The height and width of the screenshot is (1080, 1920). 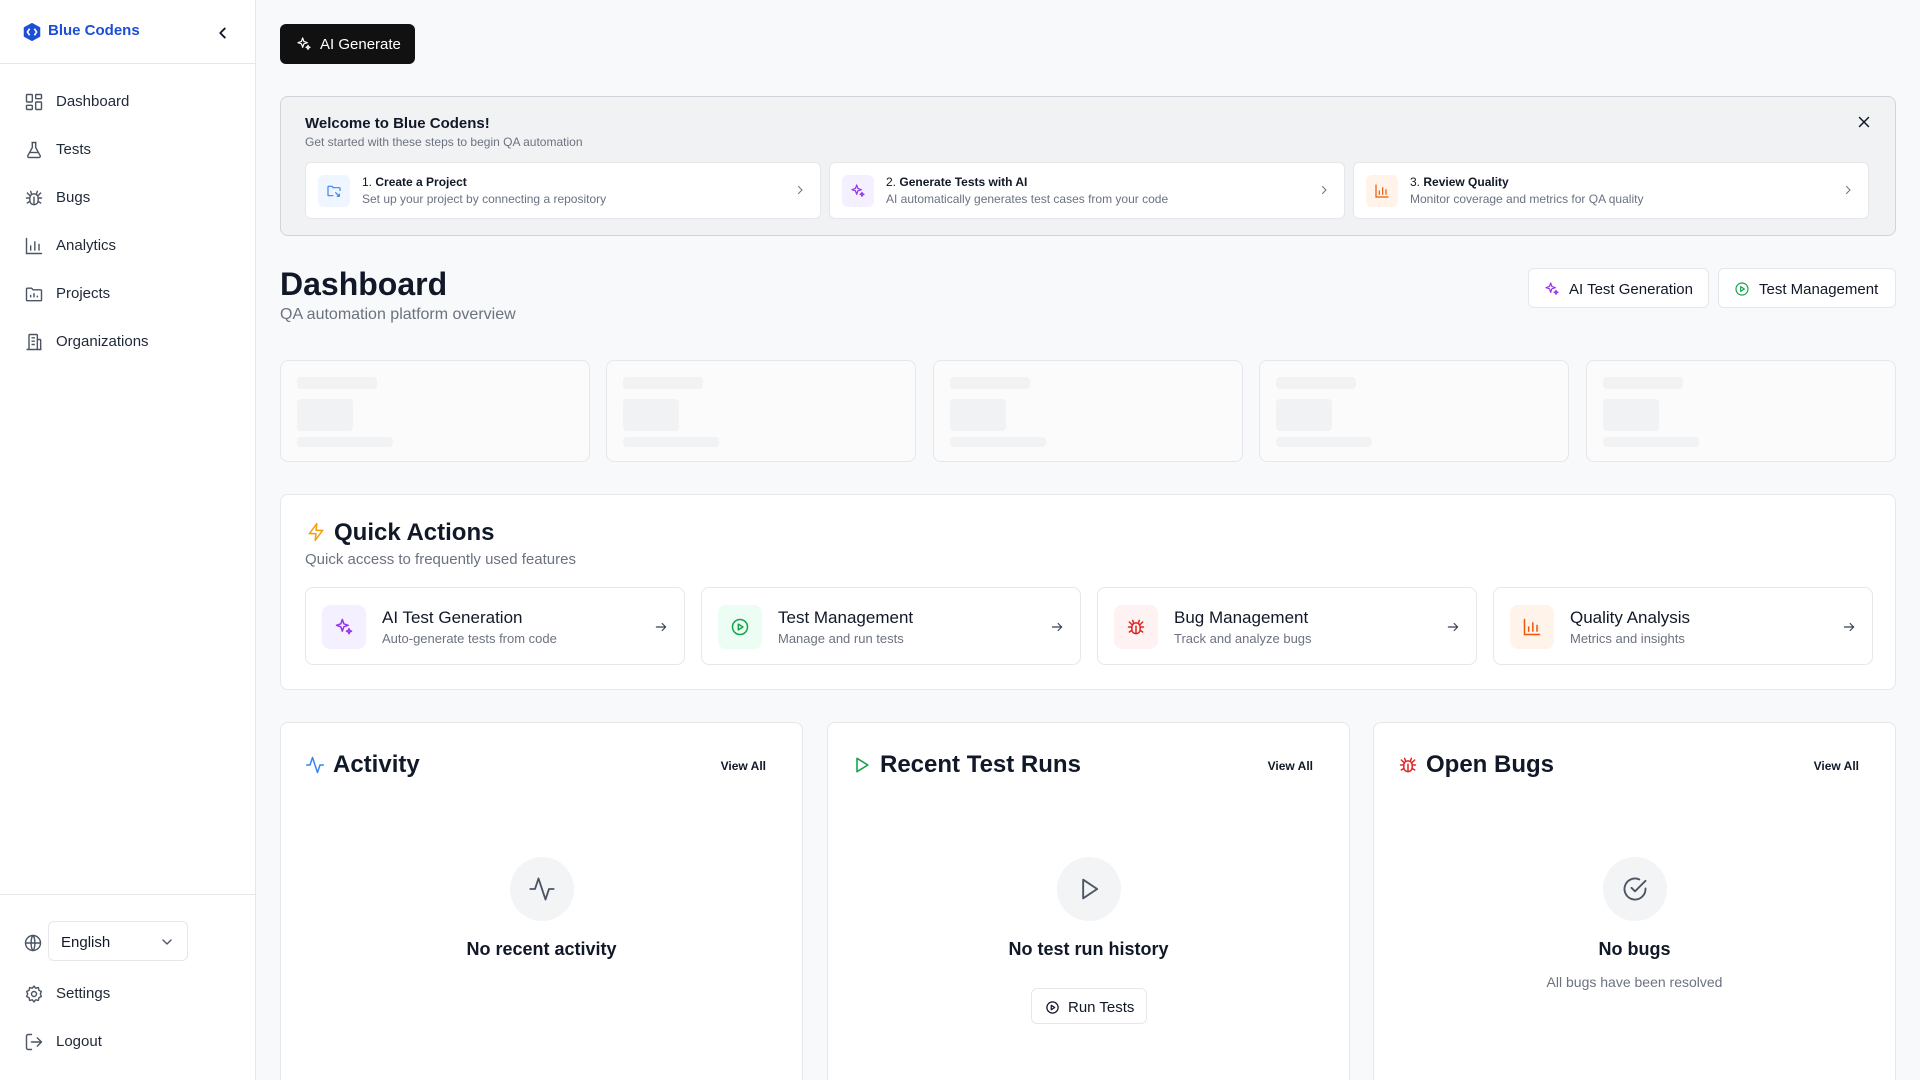 I want to click on language-select: English, so click(x=118, y=941).